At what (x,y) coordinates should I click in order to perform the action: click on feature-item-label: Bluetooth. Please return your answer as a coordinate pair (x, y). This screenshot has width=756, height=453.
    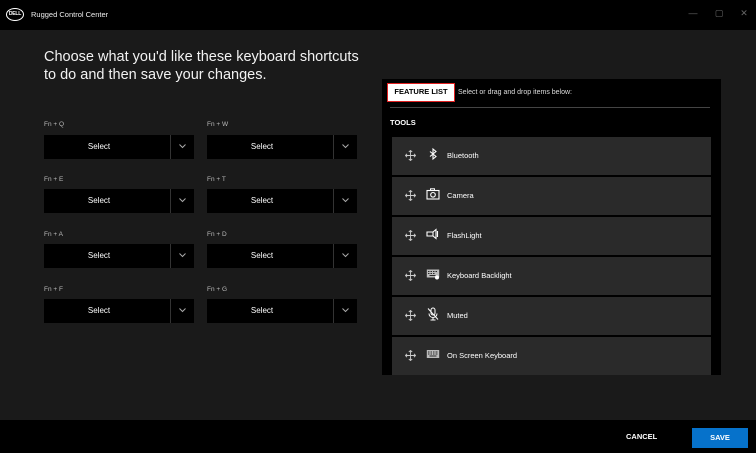
    Looking at the image, I should click on (463, 155).